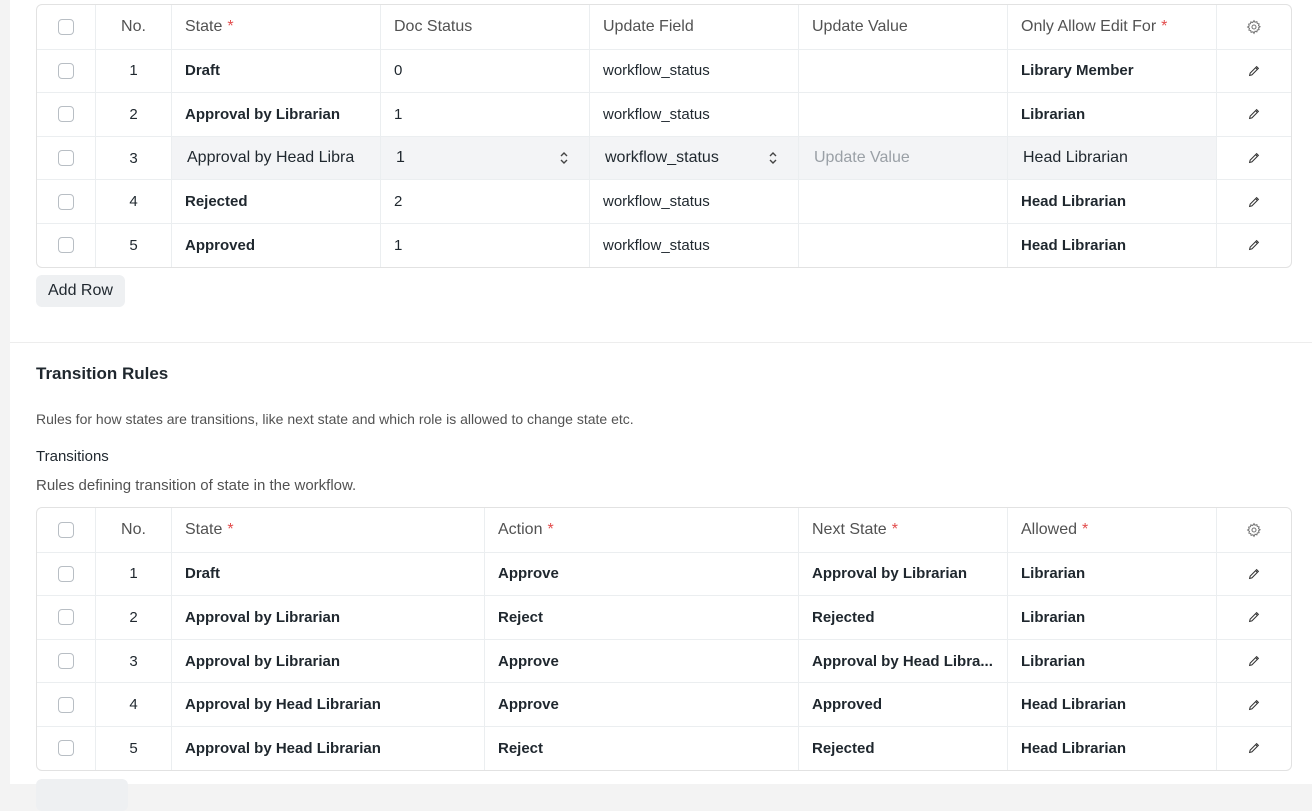 The height and width of the screenshot is (811, 1312). Describe the element at coordinates (275, 245) in the screenshot. I see `state-cell: Approved` at that location.